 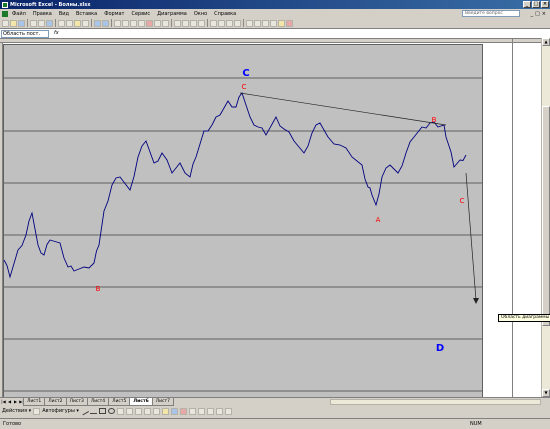 What do you see at coordinates (33, 23) in the screenshot?
I see `print-icon` at bounding box center [33, 23].